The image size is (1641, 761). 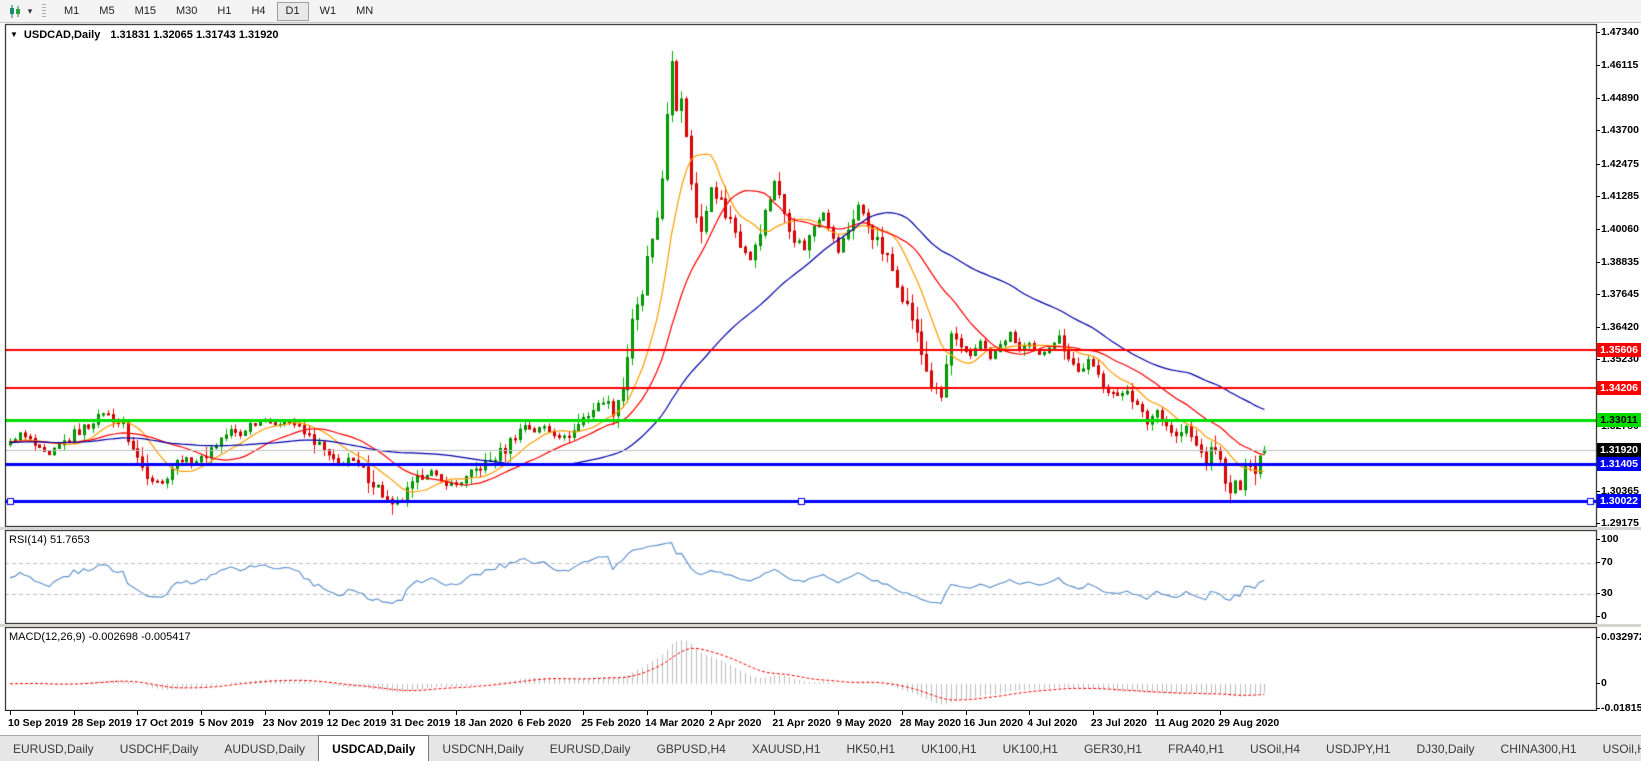 I want to click on date-label: 5 Nov 2019, so click(x=226, y=723).